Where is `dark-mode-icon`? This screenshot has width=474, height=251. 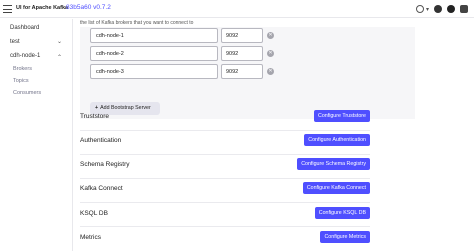
dark-mode-icon is located at coordinates (438, 9).